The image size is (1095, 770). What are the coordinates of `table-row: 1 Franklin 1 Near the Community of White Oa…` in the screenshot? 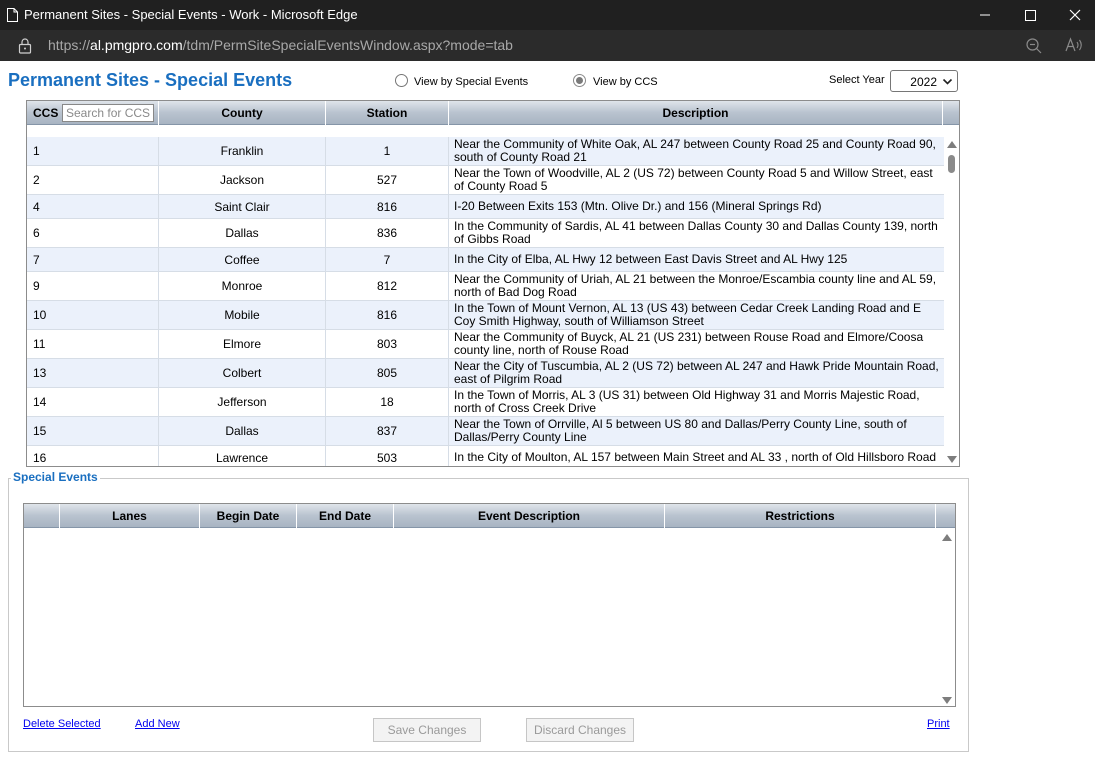 It's located at (485, 151).